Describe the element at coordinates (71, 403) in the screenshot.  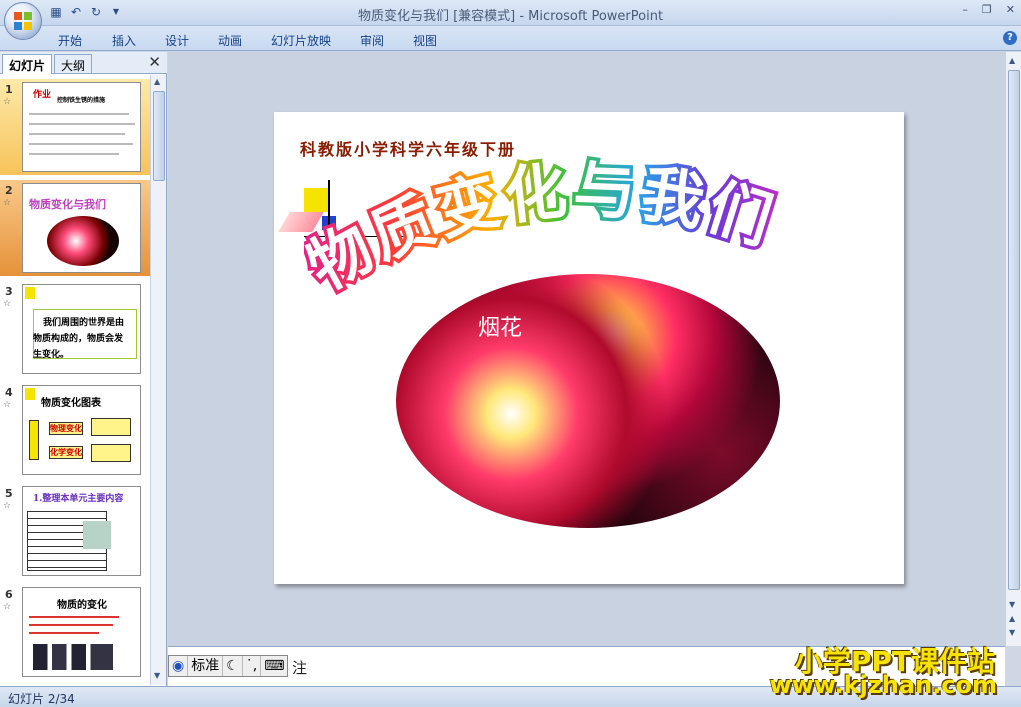
I see `thumb-title: 物质变化图表` at that location.